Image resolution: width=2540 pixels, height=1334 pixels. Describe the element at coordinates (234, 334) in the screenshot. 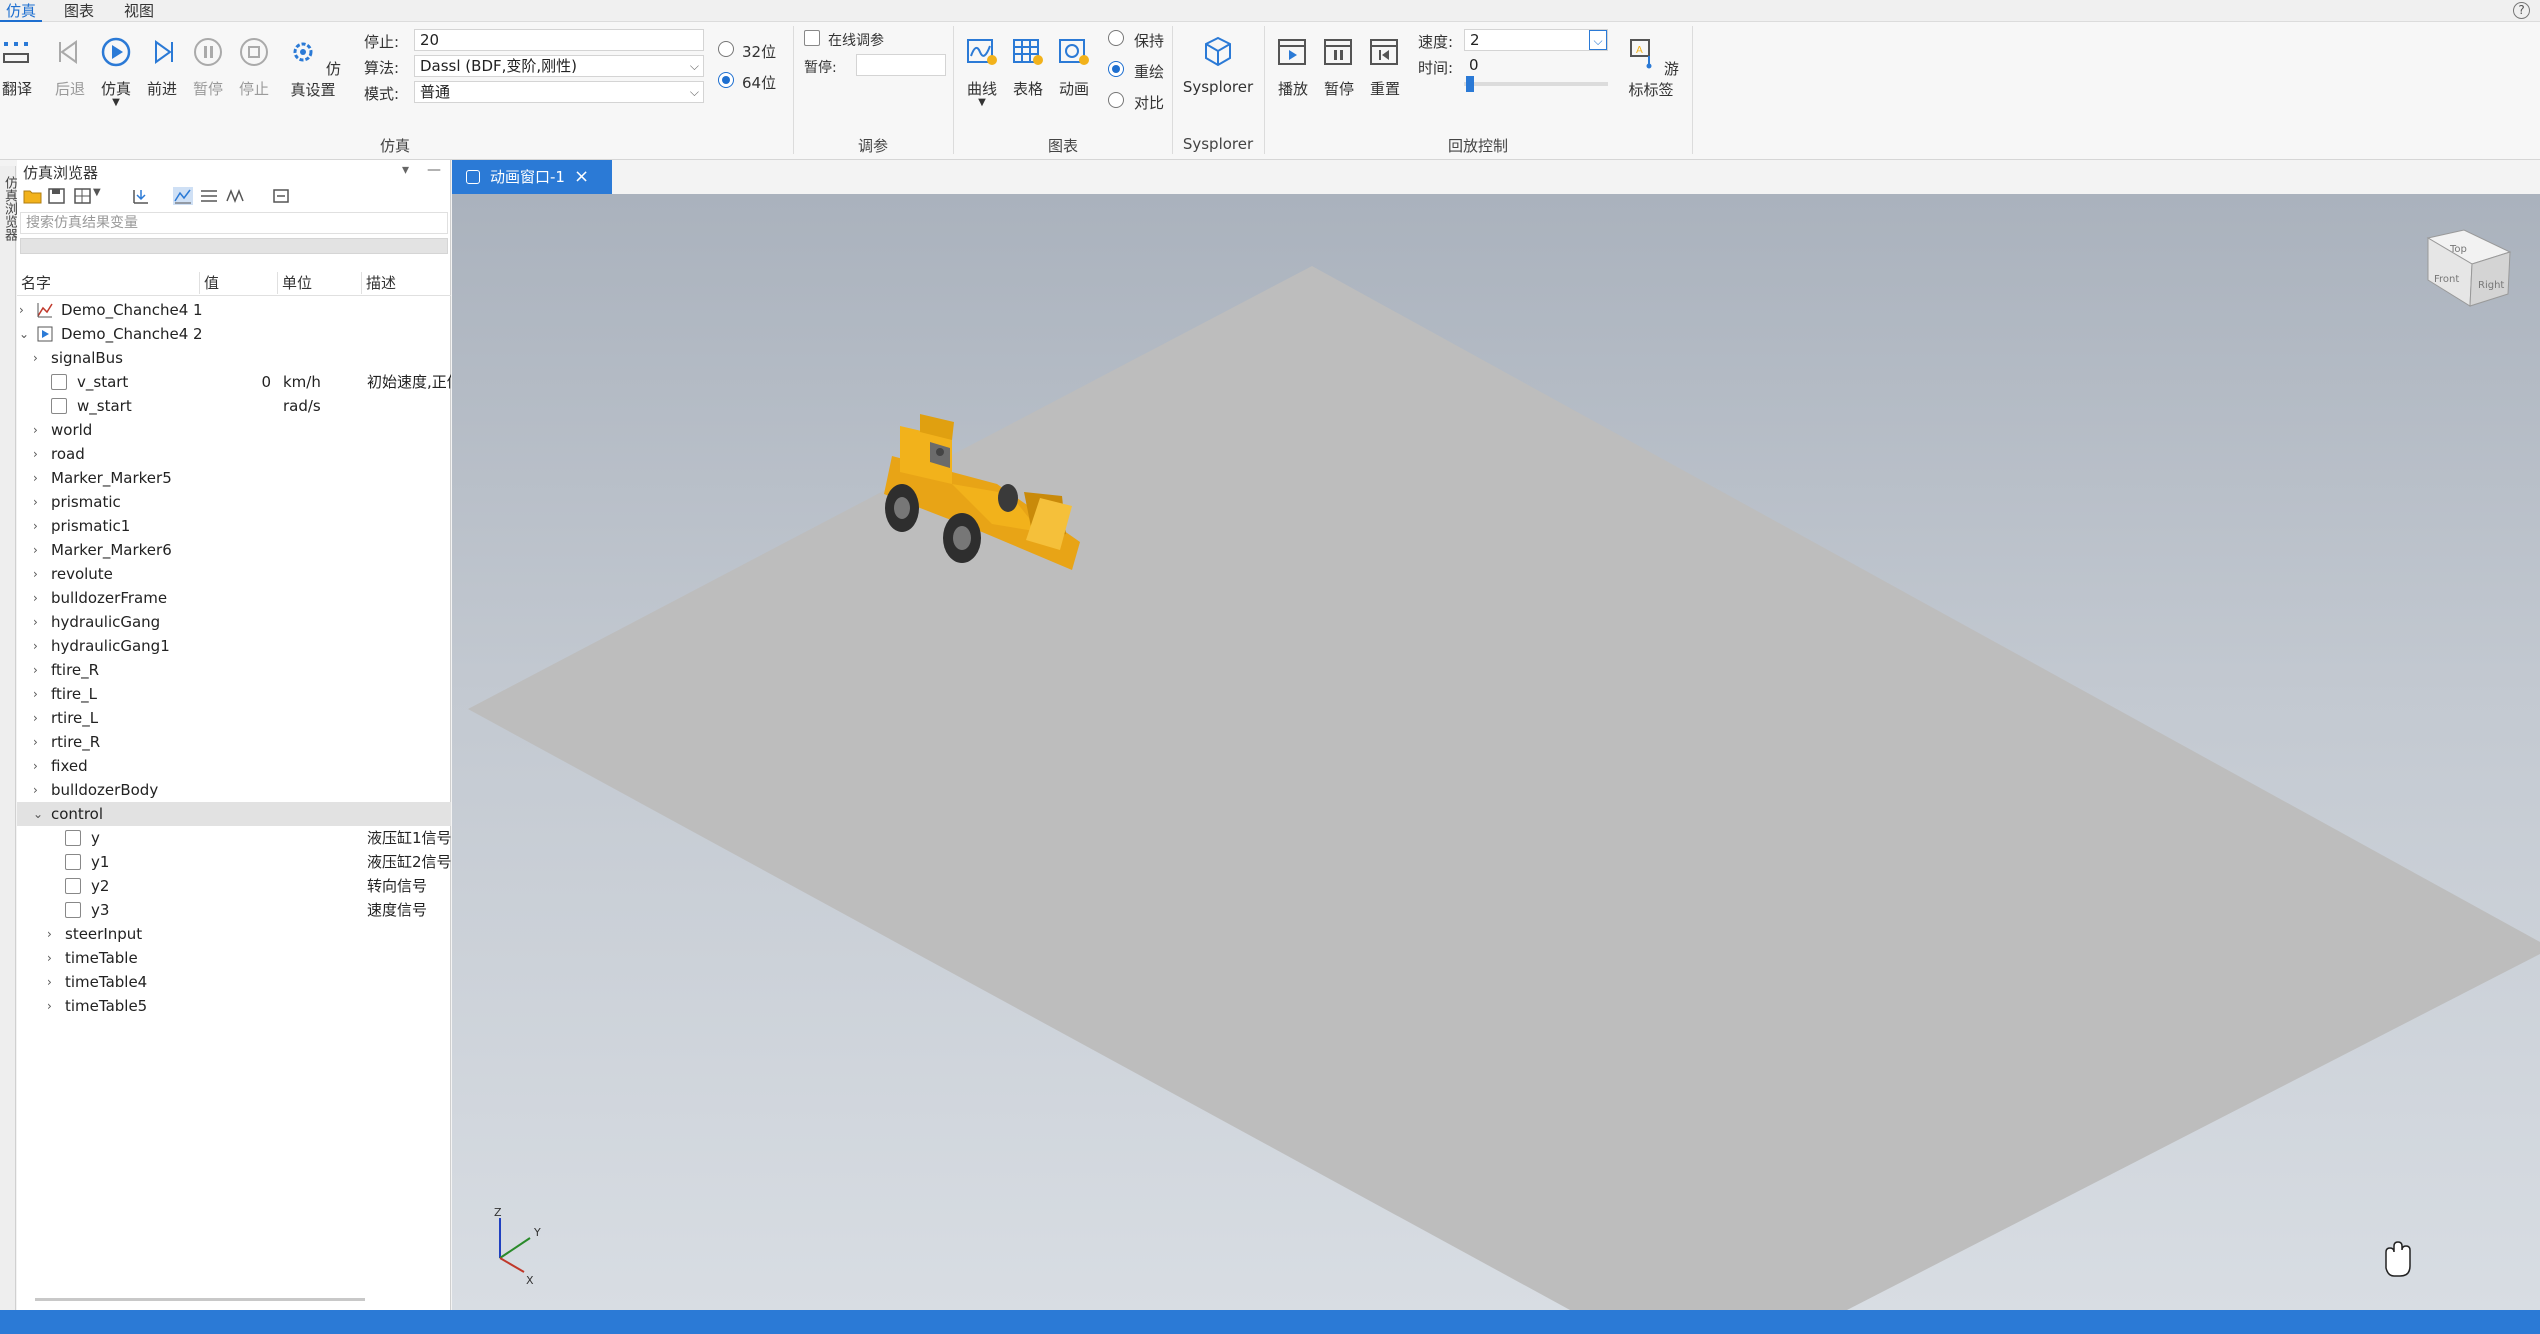

I see `tree-row: ⌄ Demo_Chanche4 2` at that location.